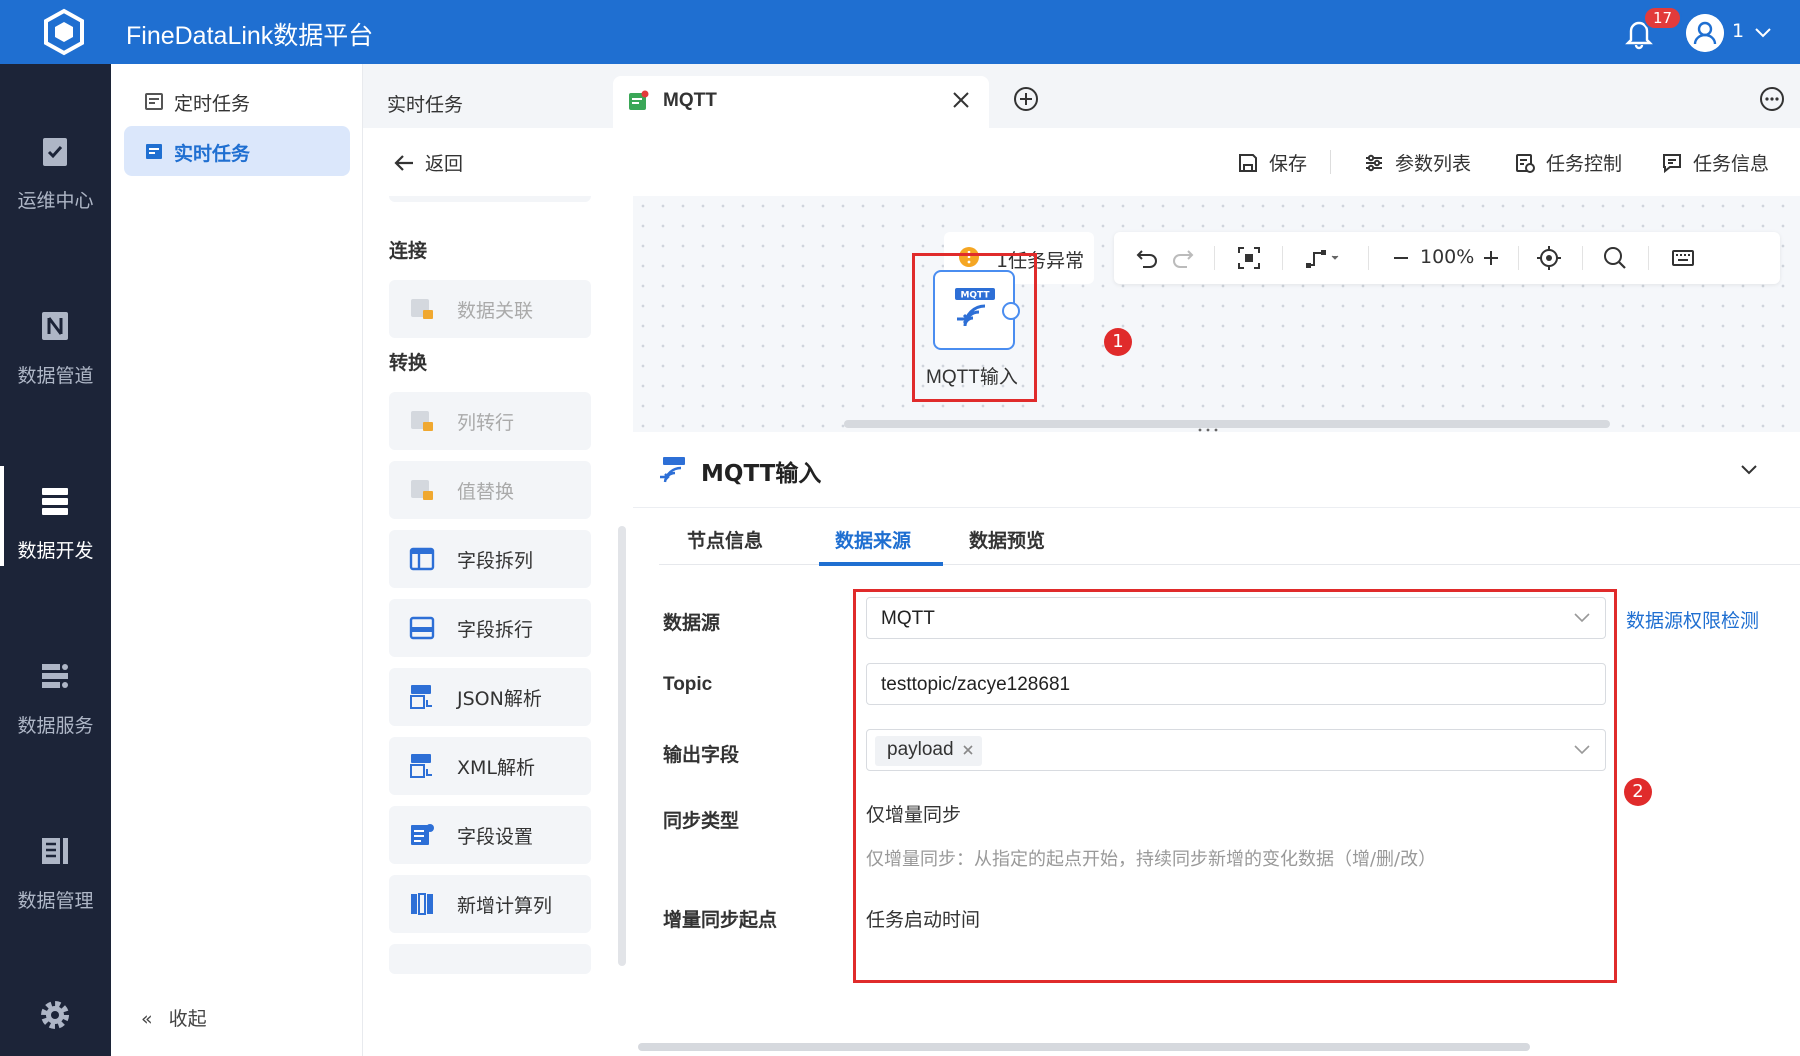  What do you see at coordinates (444, 164) in the screenshot?
I see `back-label: 返回` at bounding box center [444, 164].